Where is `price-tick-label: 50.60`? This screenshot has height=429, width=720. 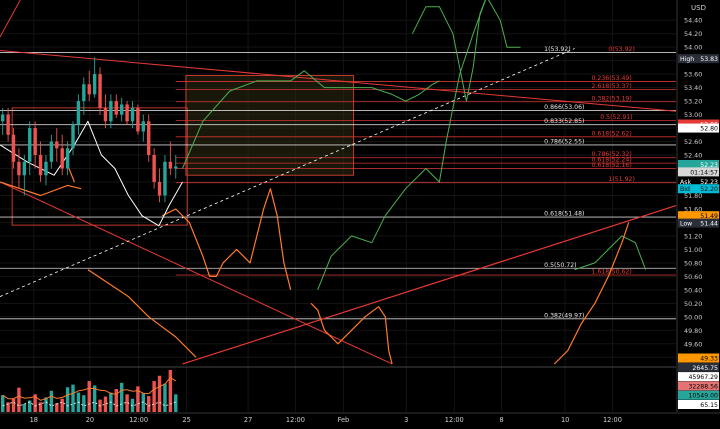 price-tick-label: 50.60 is located at coordinates (693, 277).